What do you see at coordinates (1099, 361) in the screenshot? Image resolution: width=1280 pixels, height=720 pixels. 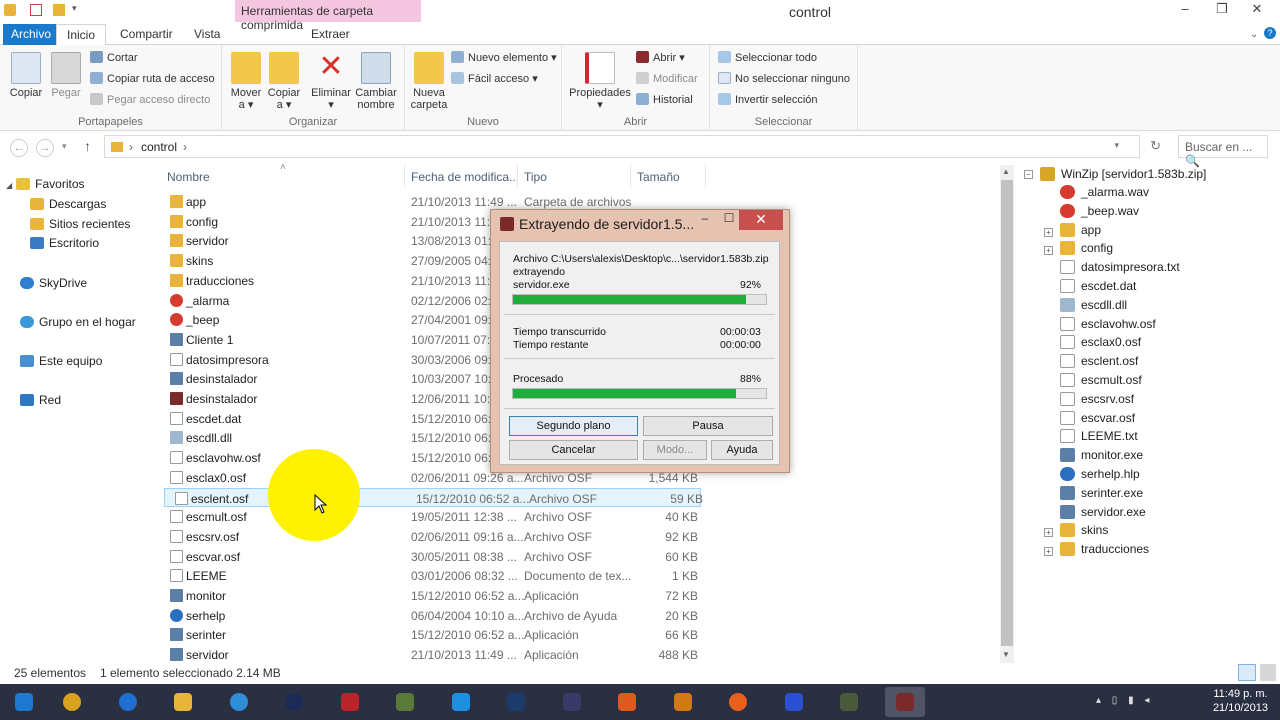 I see `tree-item: esclent.osf` at bounding box center [1099, 361].